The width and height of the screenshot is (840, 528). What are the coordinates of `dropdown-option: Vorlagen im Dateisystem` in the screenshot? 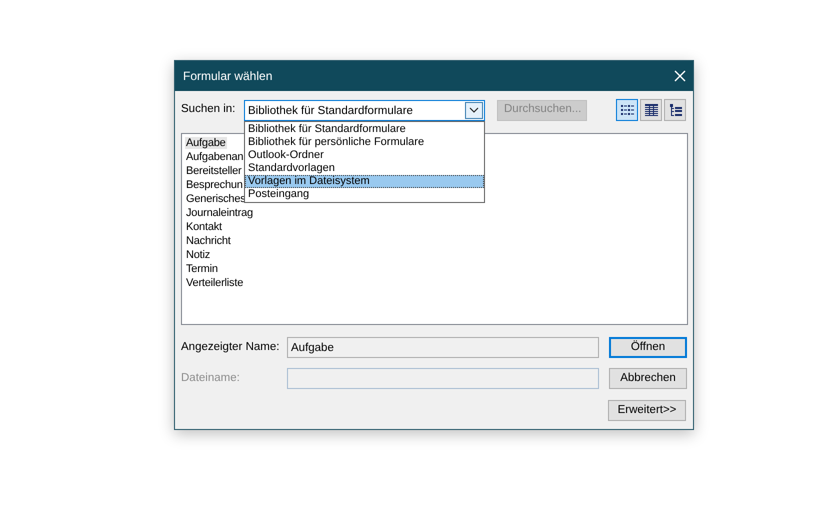 It's located at (364, 181).